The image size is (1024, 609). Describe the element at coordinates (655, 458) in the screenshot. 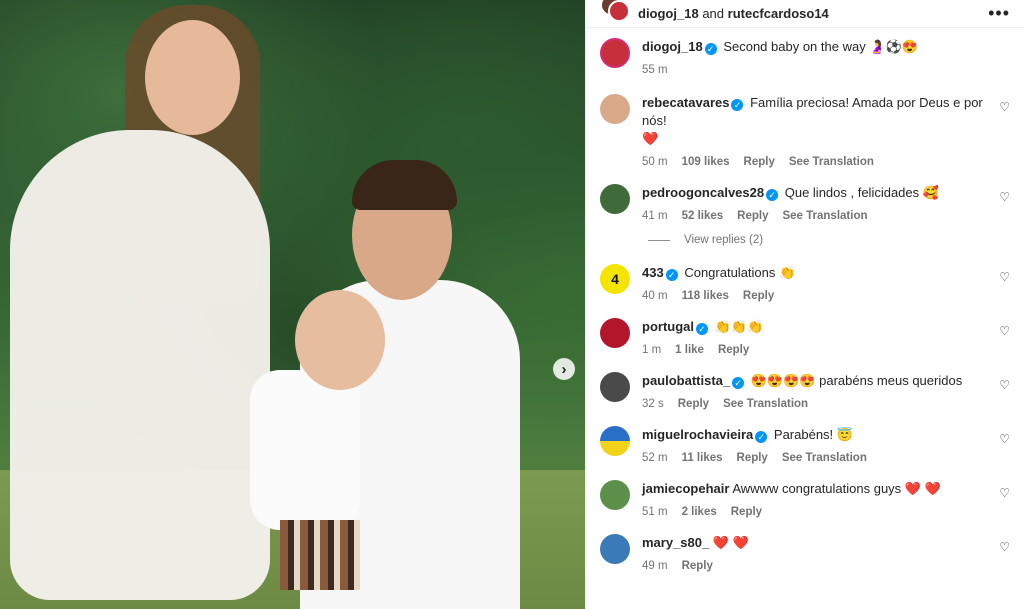

I see `comment-time: 52 m` at that location.